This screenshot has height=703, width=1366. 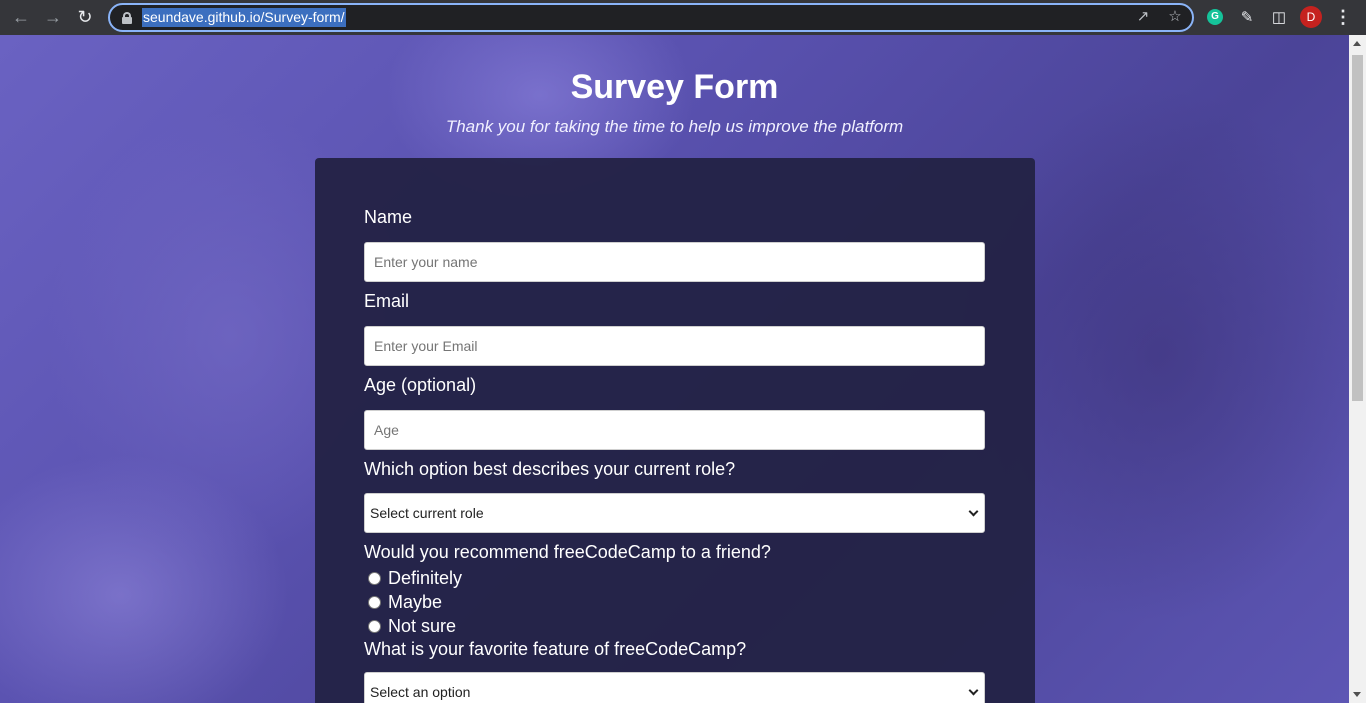 I want to click on radio-not-sure: Not sure, so click(x=412, y=626).